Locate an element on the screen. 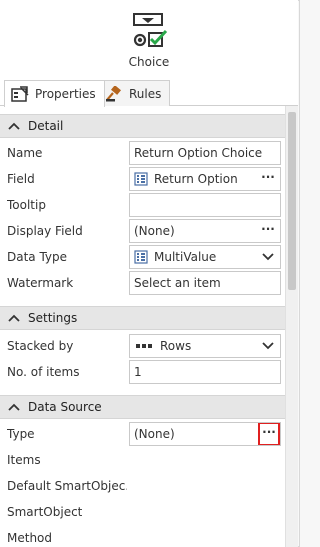 The image size is (320, 547). display-field-value: (None) is located at coordinates (154, 231).